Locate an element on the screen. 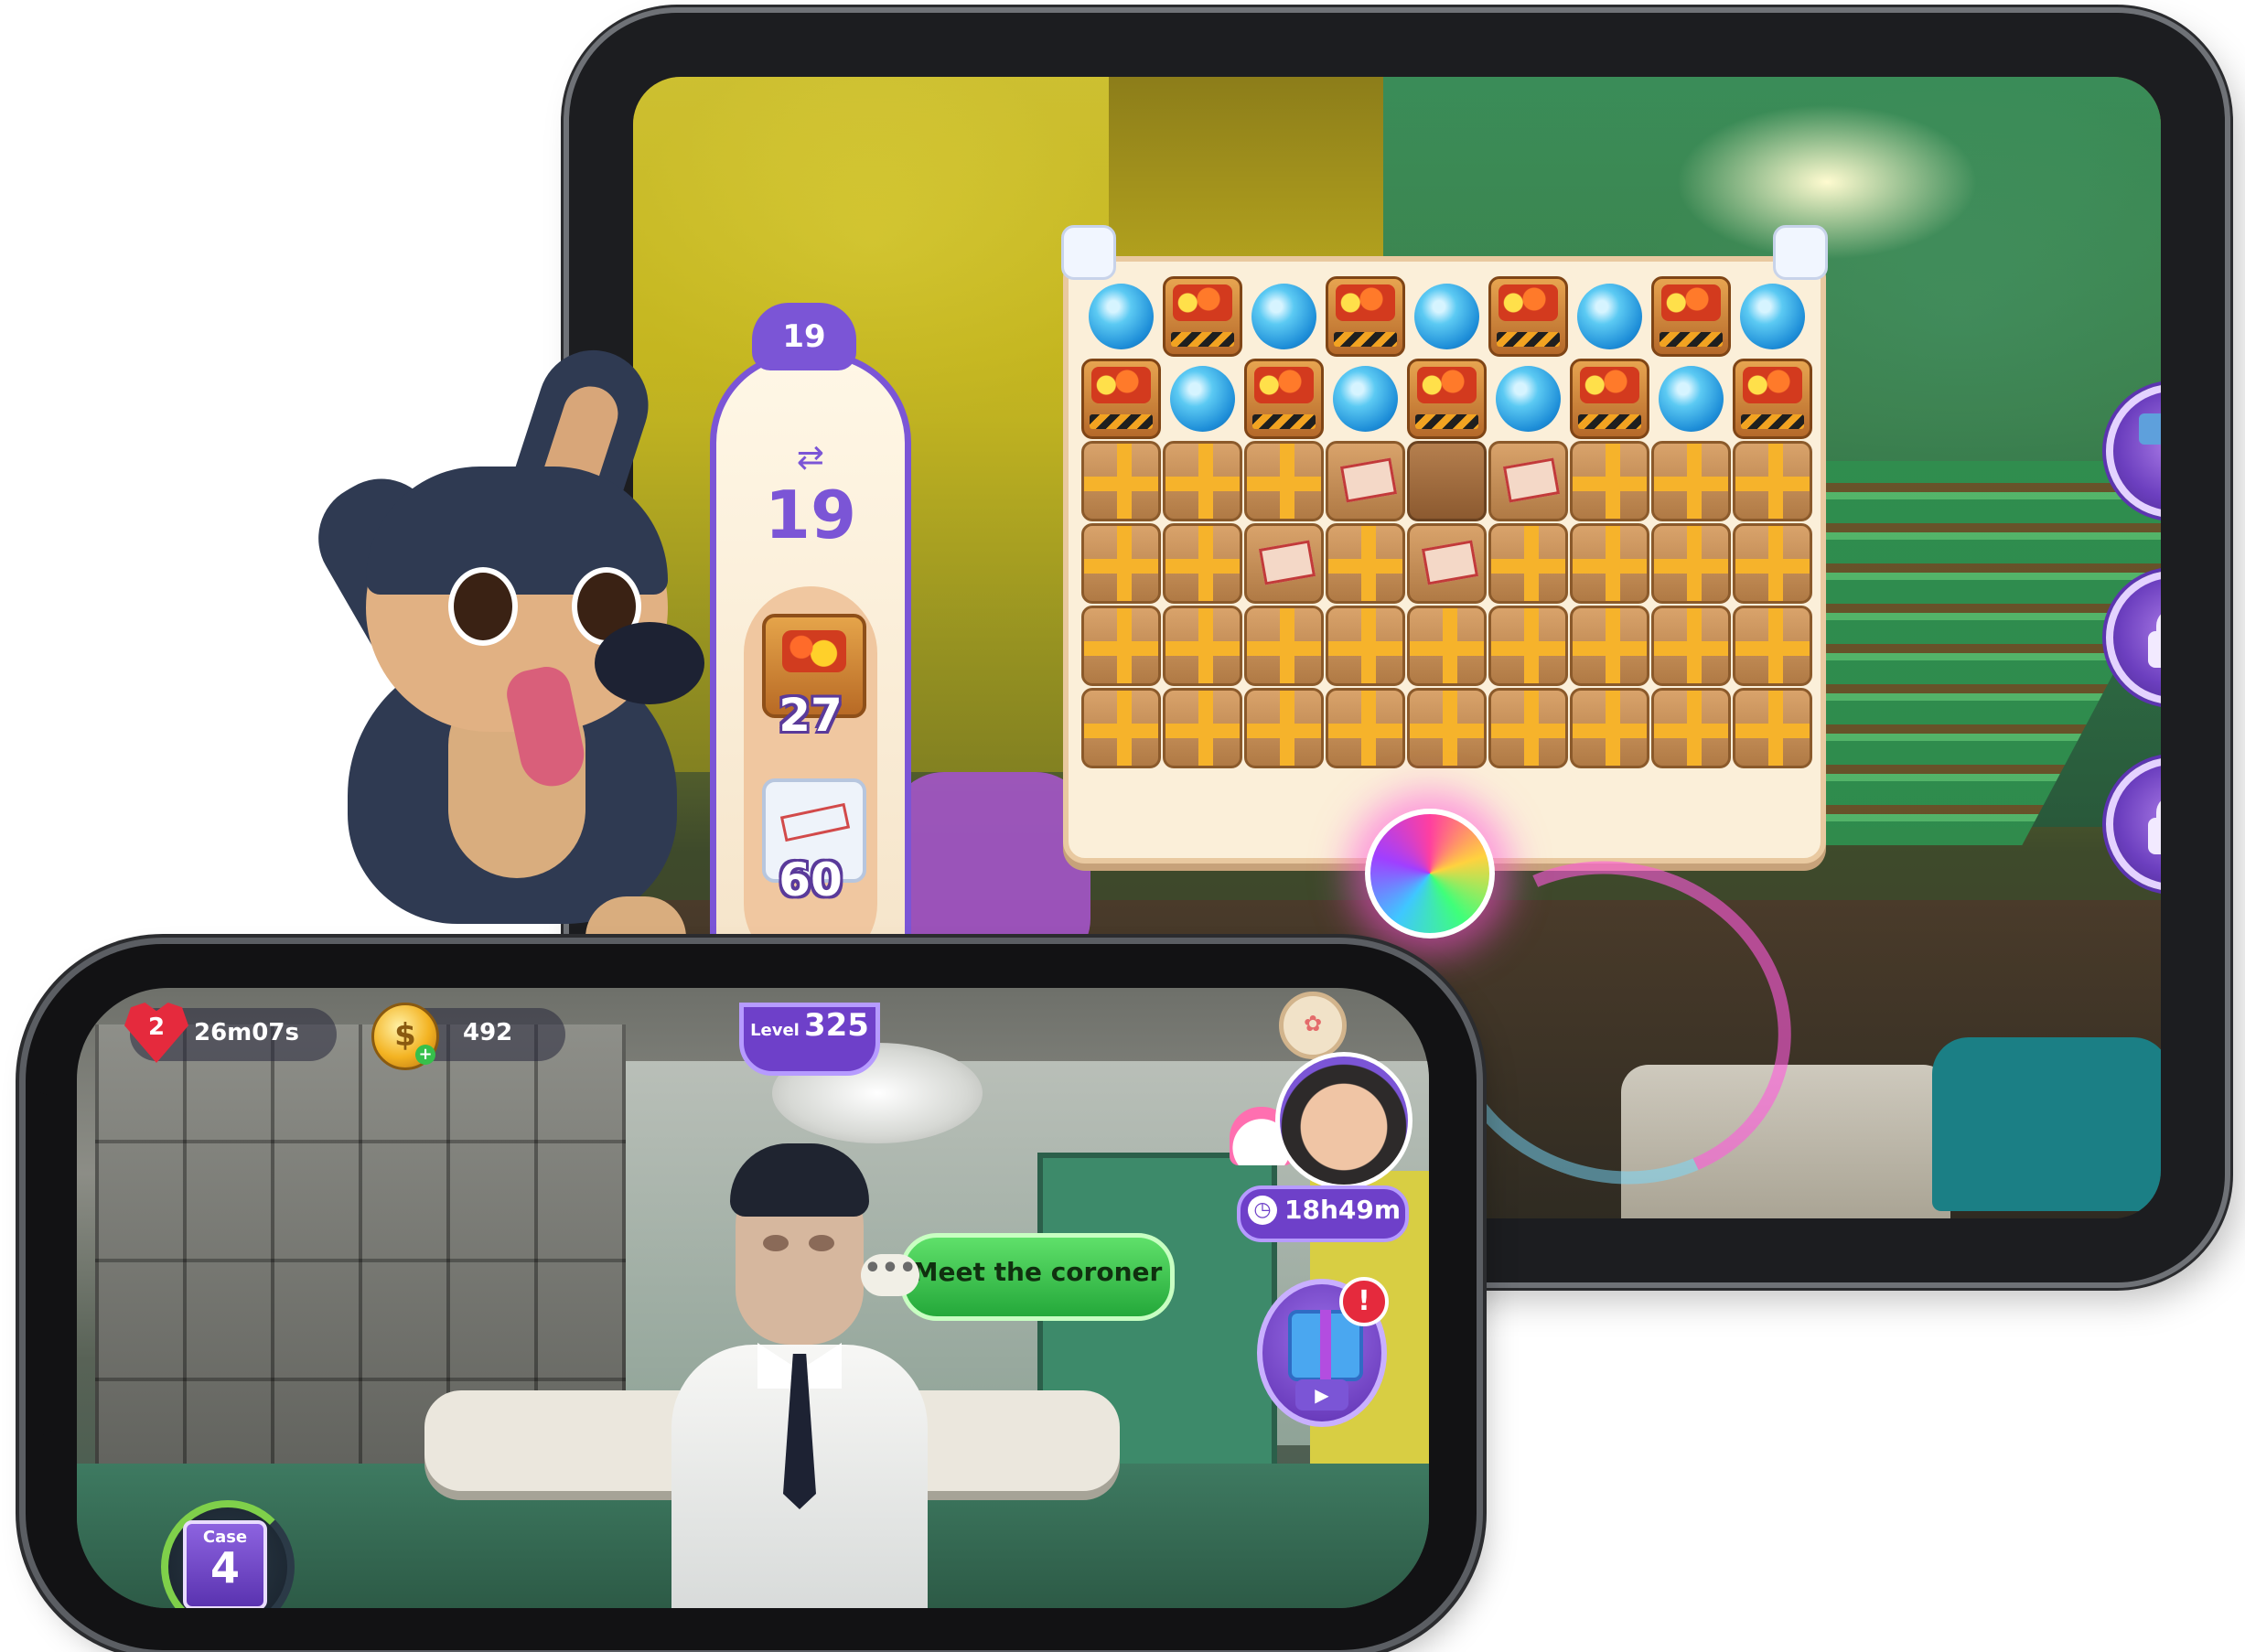 This screenshot has height=1652, width=2245. coroner-character is located at coordinates (800, 1366).